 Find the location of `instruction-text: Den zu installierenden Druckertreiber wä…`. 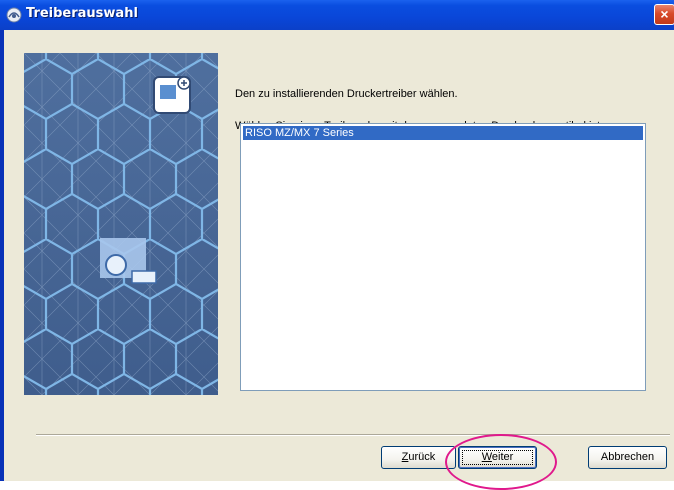

instruction-text: Den zu installierenden Druckertreiber wä… is located at coordinates (346, 94).